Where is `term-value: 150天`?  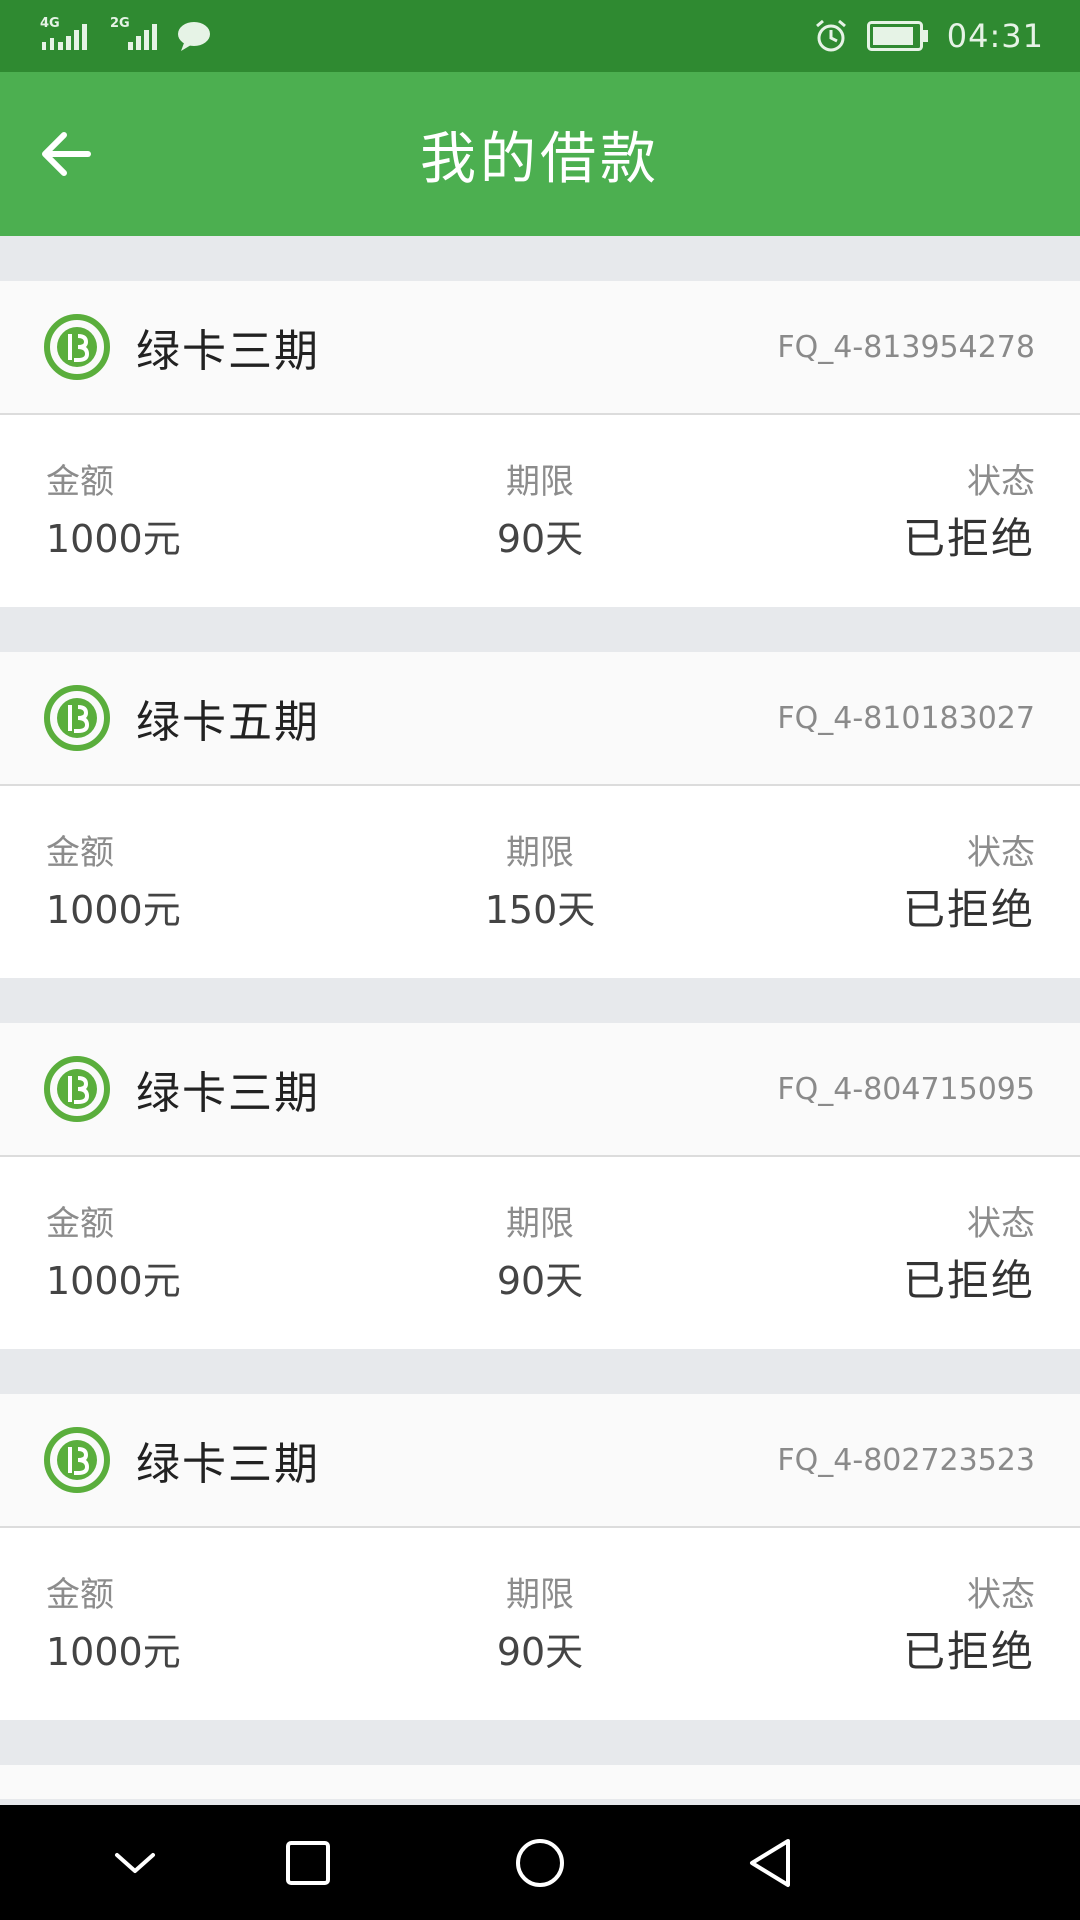
term-value: 150天 is located at coordinates (540, 910).